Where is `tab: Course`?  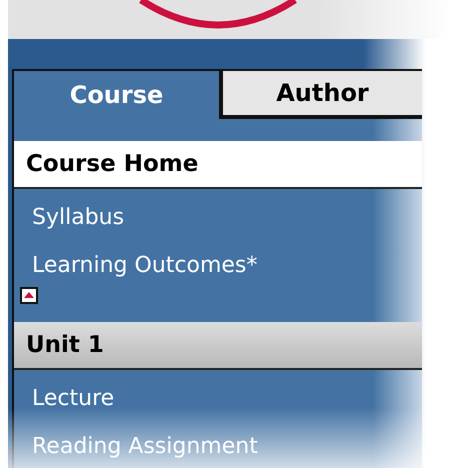 tab: Course is located at coordinates (116, 95).